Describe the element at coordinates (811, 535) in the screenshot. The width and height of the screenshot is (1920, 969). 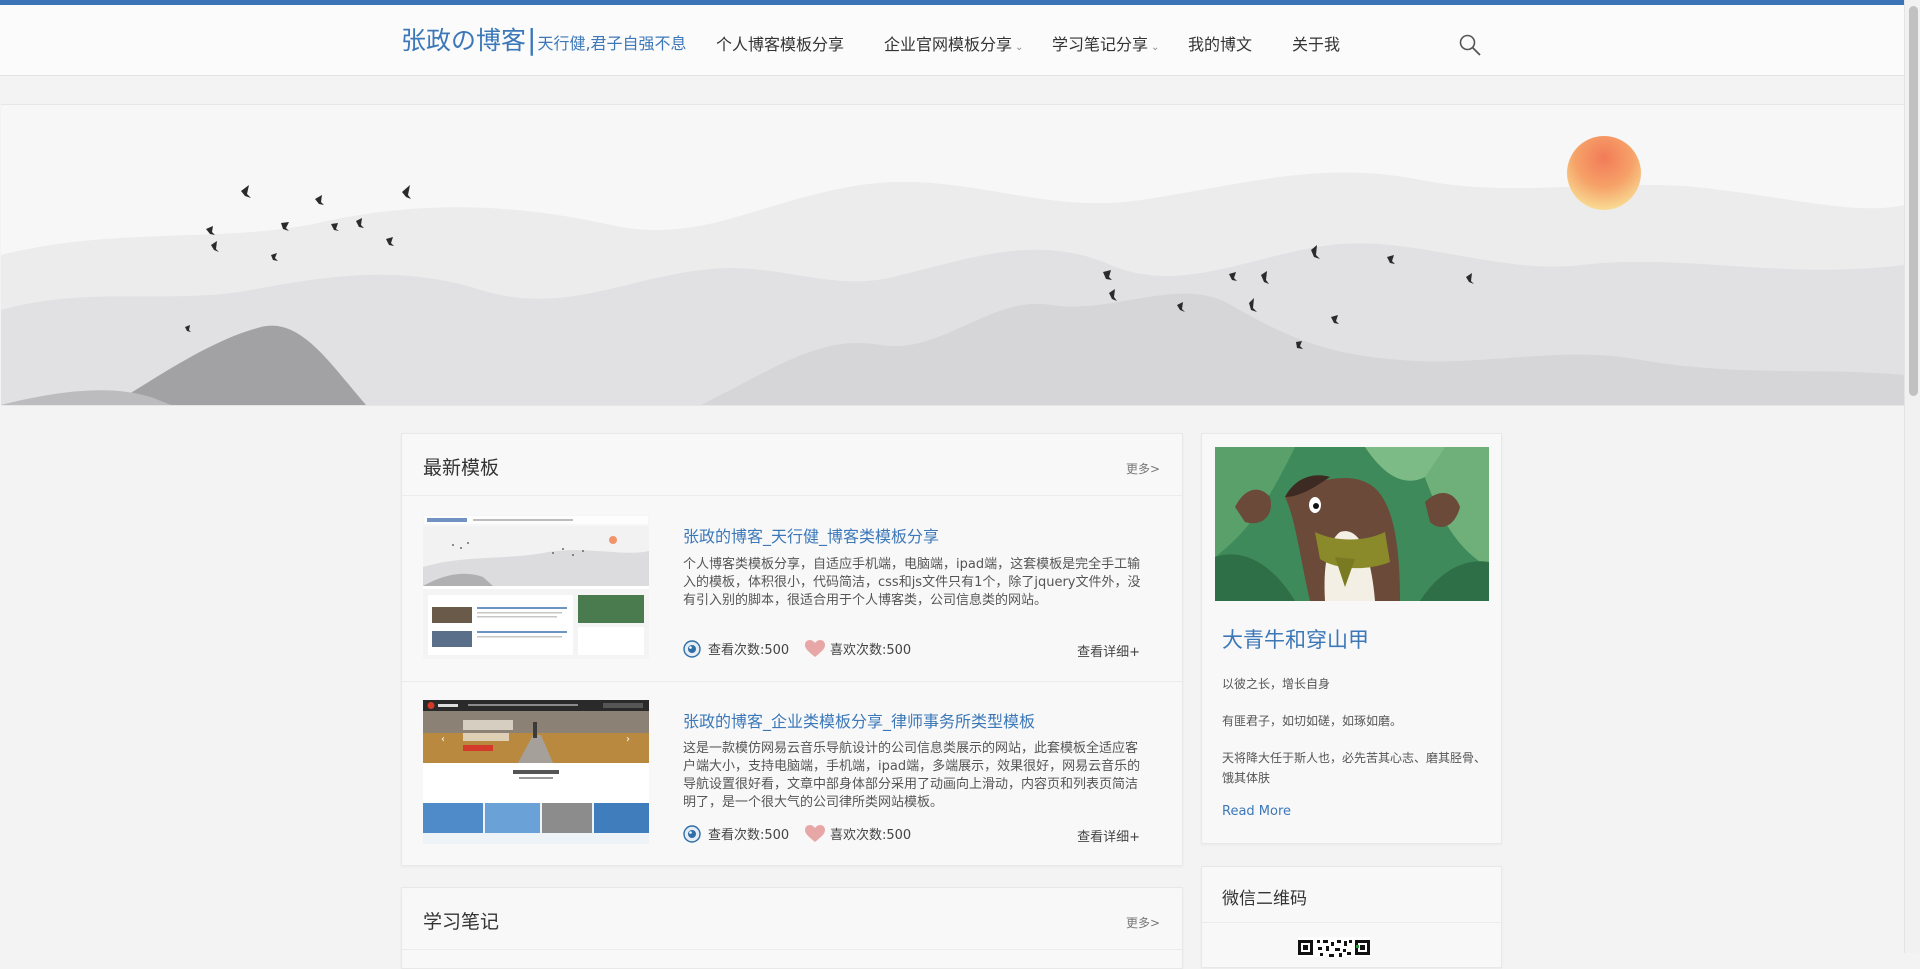
I see `template-title-link: 张政的博客_天行健_博客类模板分享` at that location.